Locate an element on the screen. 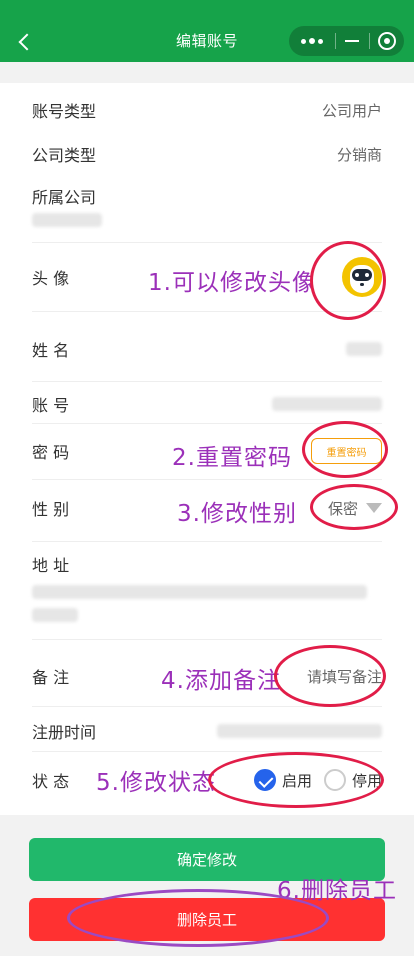 The width and height of the screenshot is (414, 956). account-row: 账 号 is located at coordinates (207, 404).